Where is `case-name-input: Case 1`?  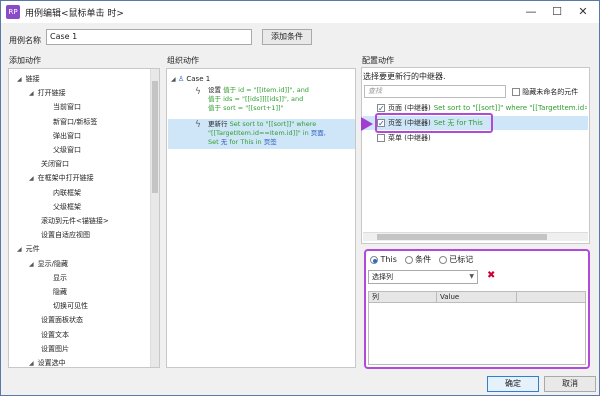
case-name-input: Case 1 is located at coordinates (149, 37).